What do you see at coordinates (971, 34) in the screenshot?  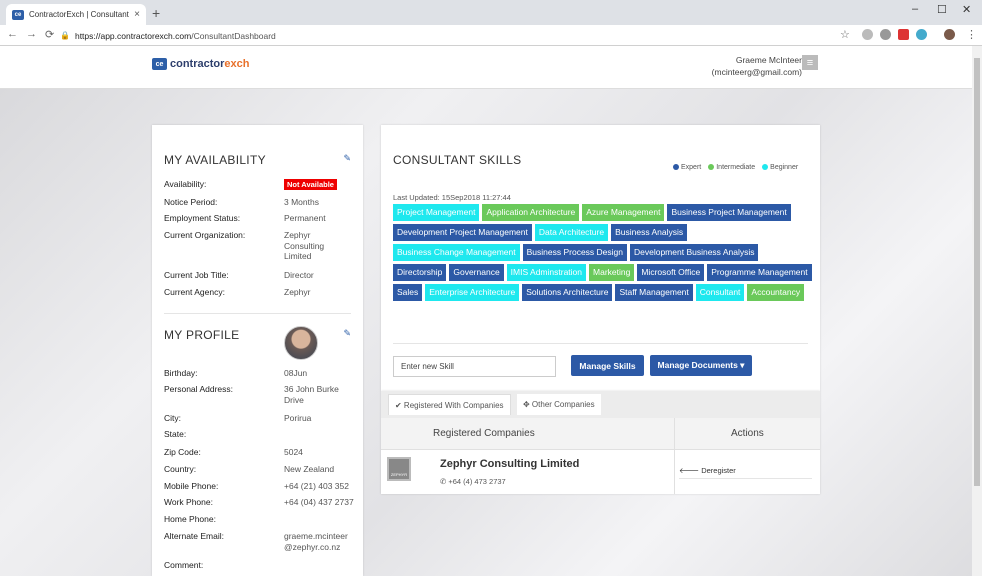 I see `browser-menu-icon: ⋮` at bounding box center [971, 34].